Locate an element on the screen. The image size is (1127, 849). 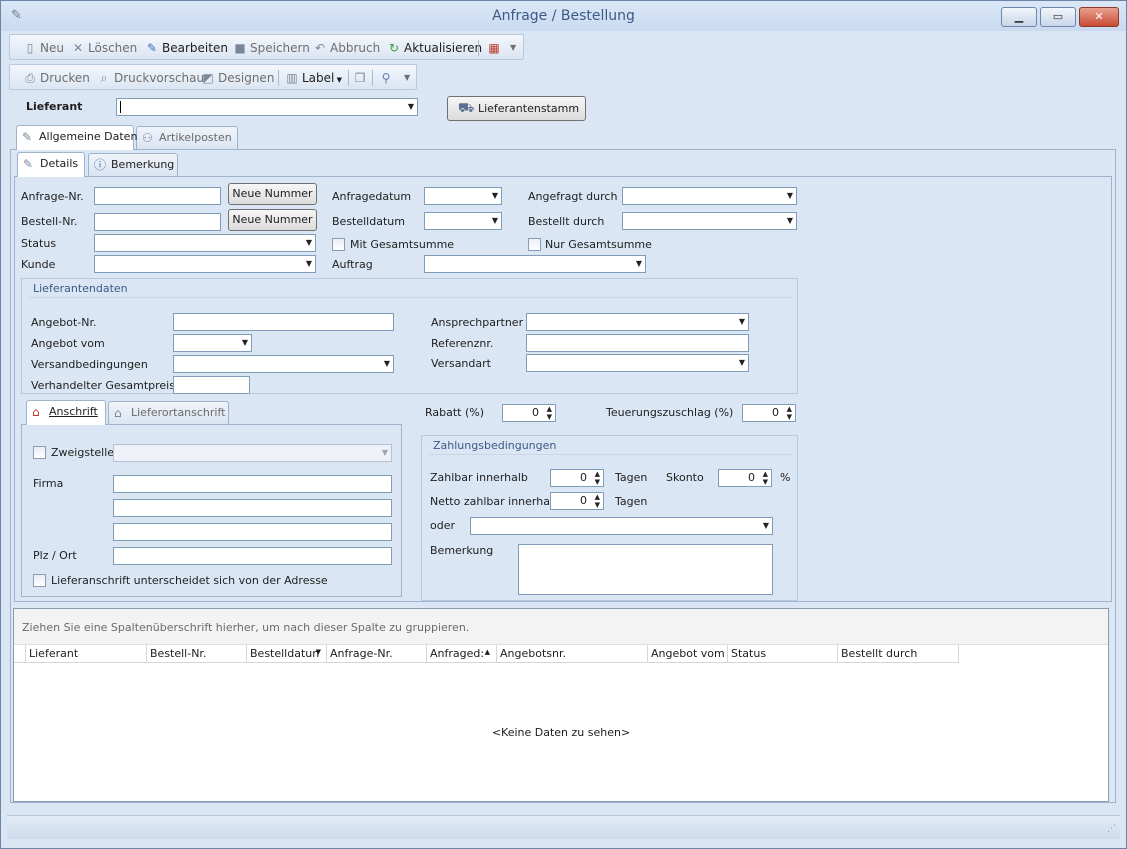
tab-lieferortanschrift: ⌂ Lieferortanschrift is located at coordinates (168, 413).